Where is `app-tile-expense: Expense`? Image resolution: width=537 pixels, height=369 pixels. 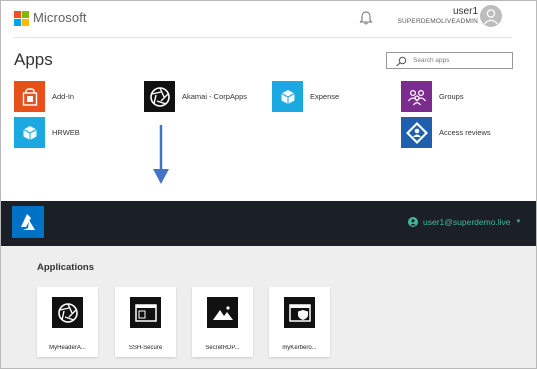 app-tile-expense: Expense is located at coordinates (305, 96).